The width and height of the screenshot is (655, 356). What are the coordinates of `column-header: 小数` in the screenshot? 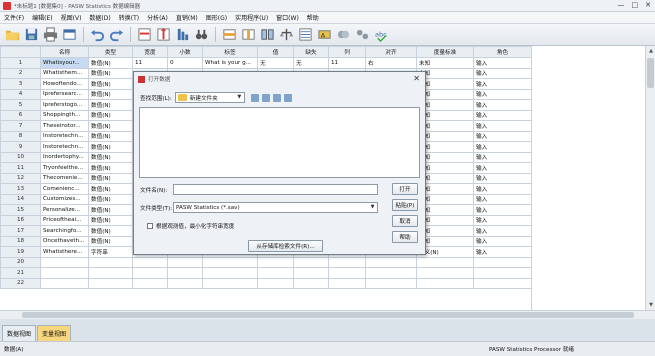 It's located at (185, 52).